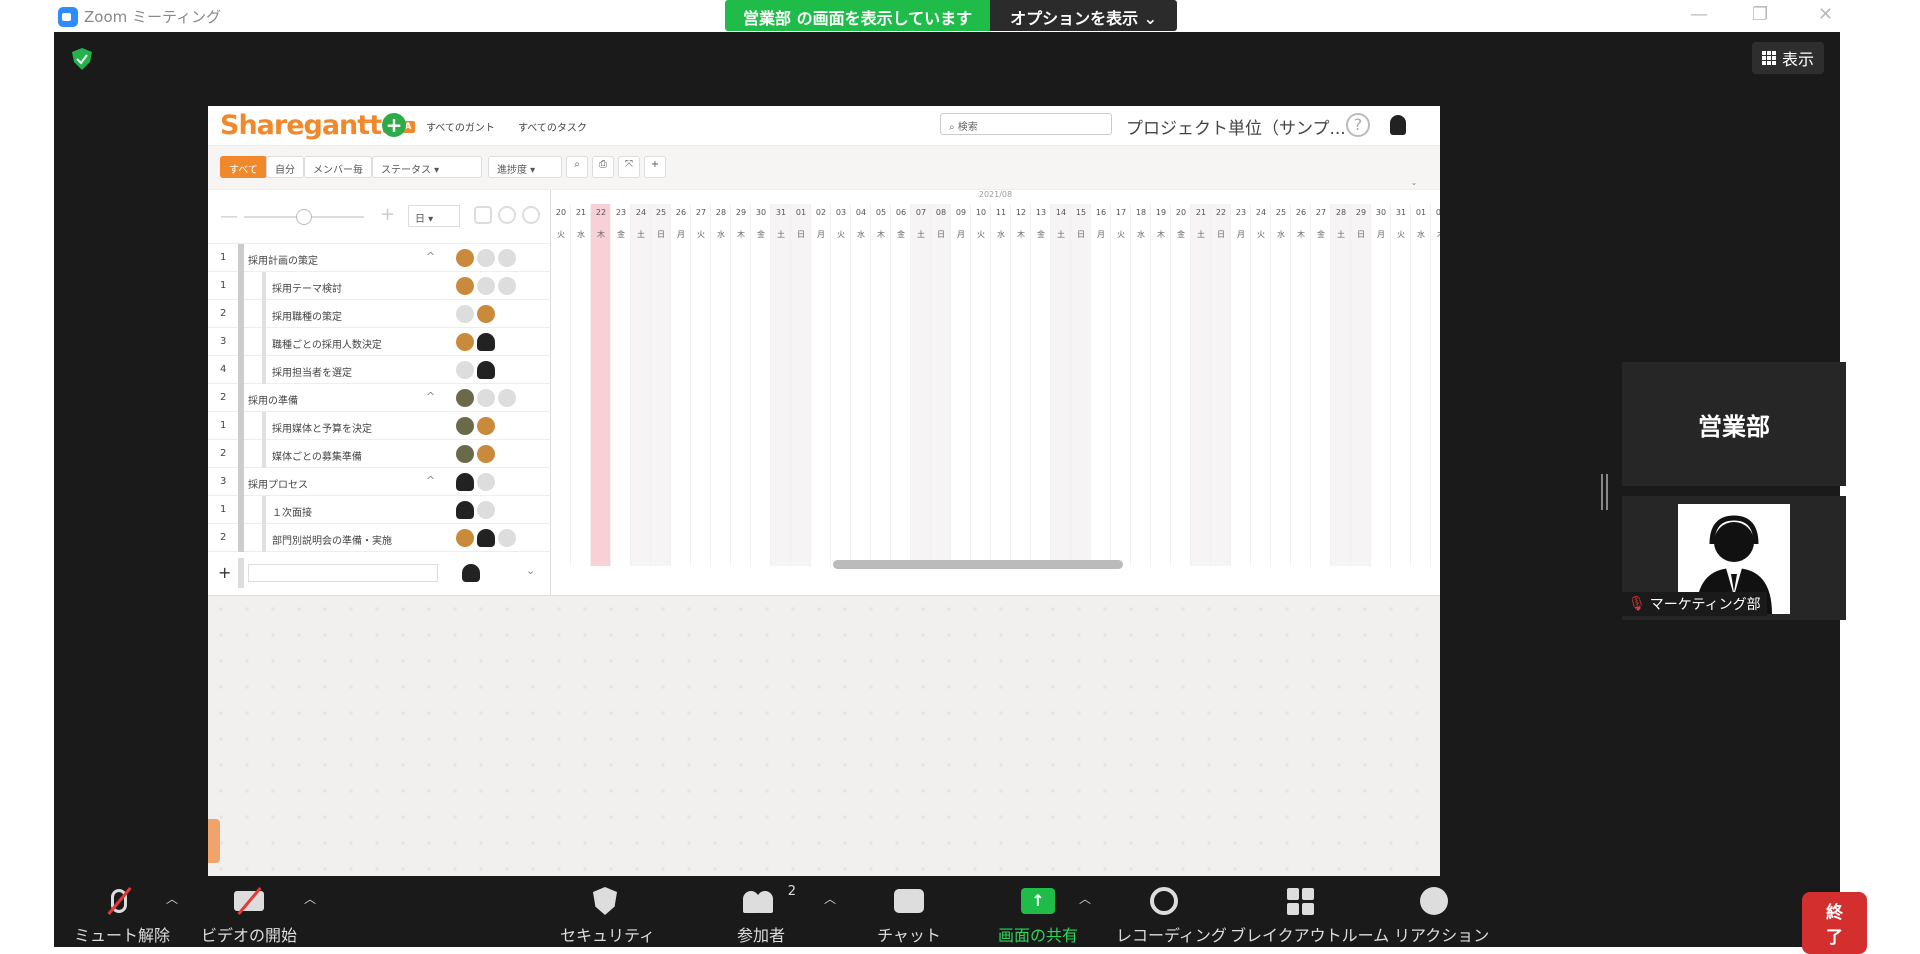 This screenshot has height=954, width=1920. What do you see at coordinates (434, 216) in the screenshot?
I see `time-unit-select: 日 ▾` at bounding box center [434, 216].